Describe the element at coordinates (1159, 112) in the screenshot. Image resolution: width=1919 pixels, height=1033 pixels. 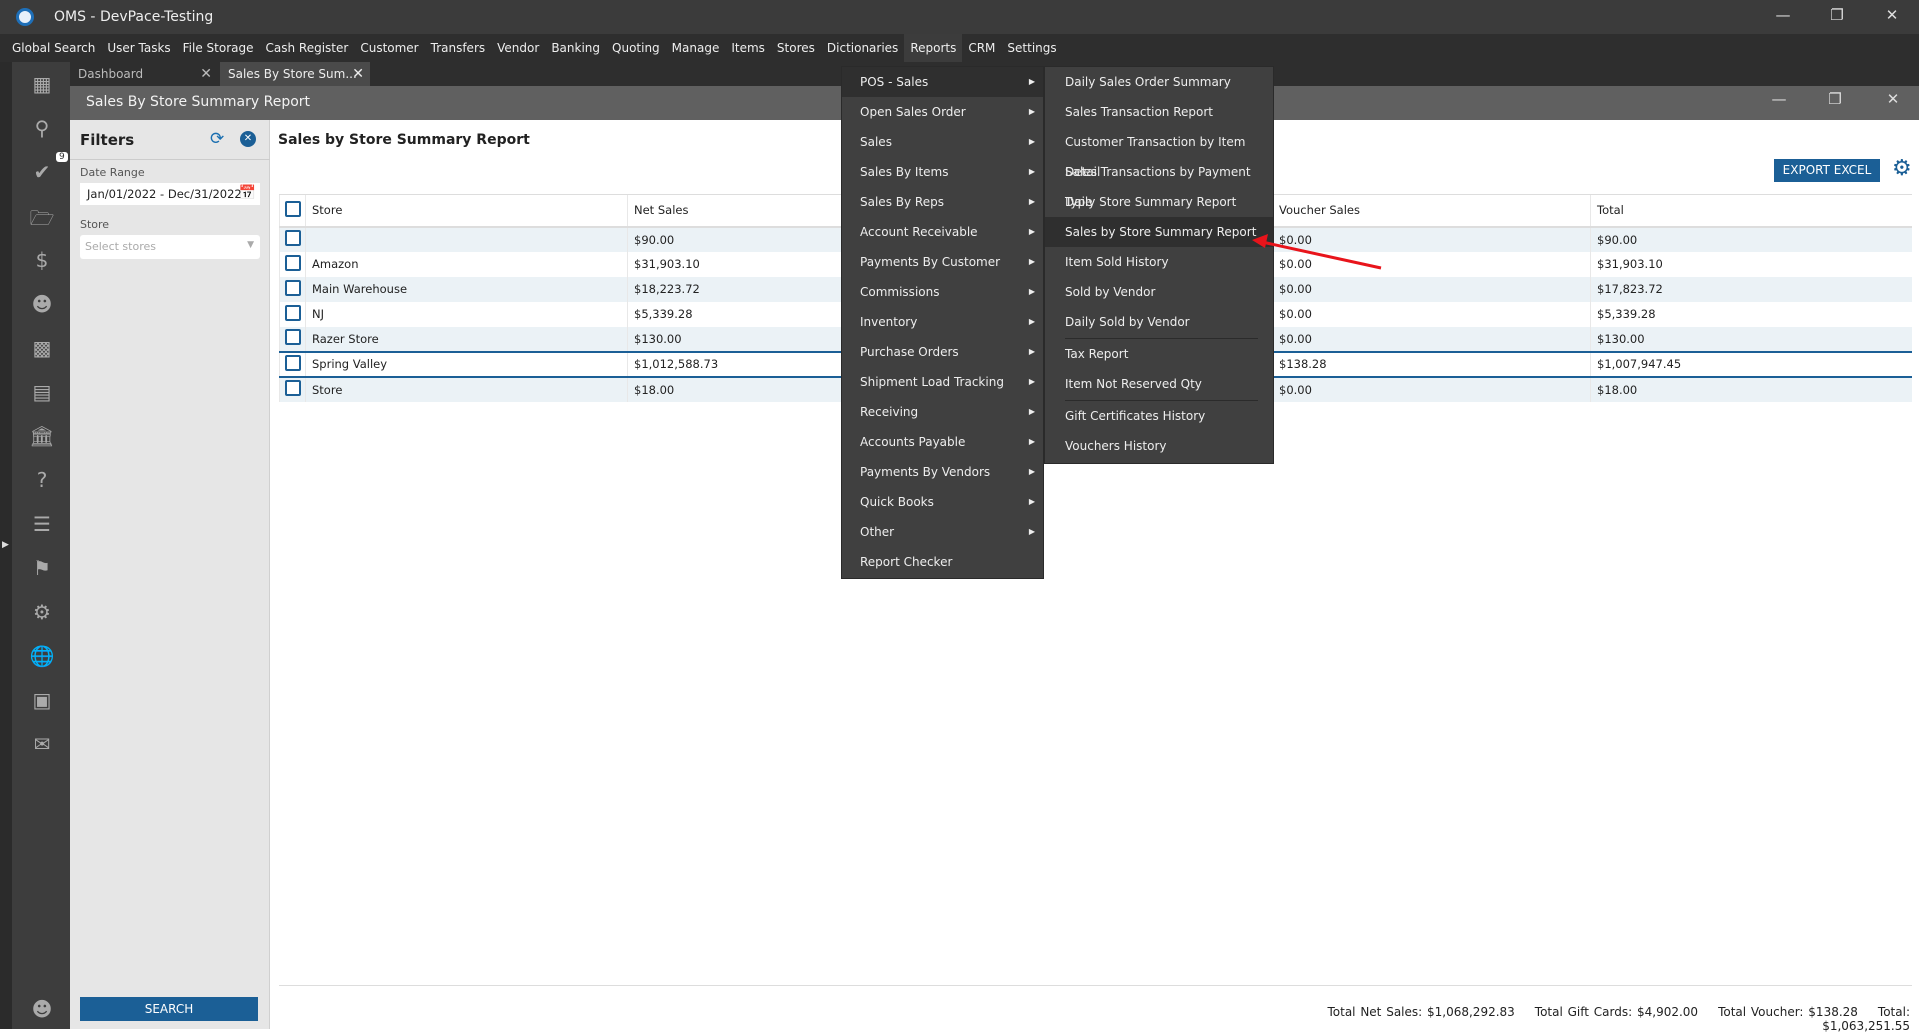
I see `submenu-item-sales-transaction-report: Sales Transaction Report` at that location.